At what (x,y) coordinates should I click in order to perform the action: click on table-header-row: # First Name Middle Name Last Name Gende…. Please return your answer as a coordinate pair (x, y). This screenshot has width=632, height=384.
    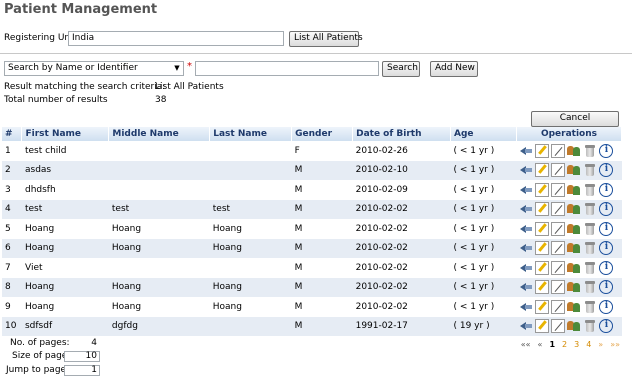
    Looking at the image, I should click on (312, 134).